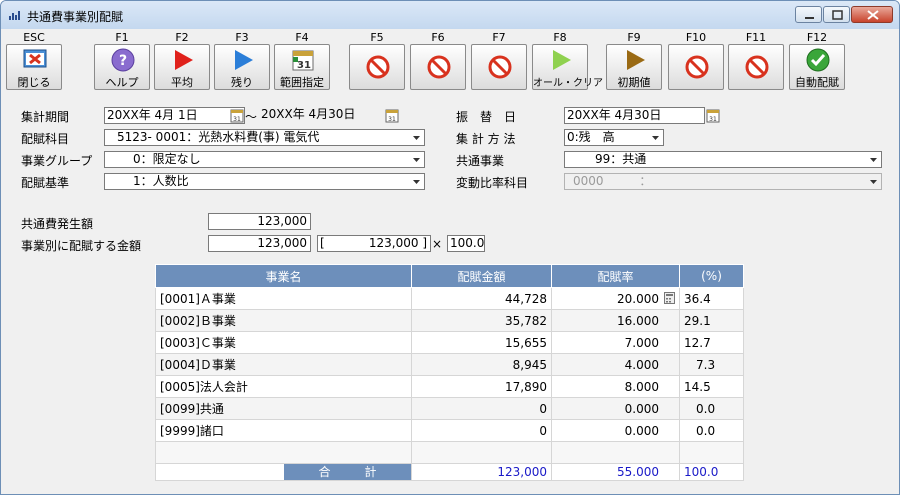 The image size is (900, 495). Describe the element at coordinates (259, 243) in the screenshot. I see `allocation-amount-field: 123,000` at that location.